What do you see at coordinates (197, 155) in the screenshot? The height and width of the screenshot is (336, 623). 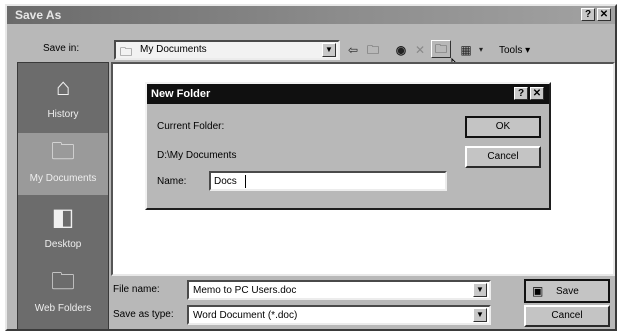 I see `current-folder-path: D:\My Documents` at bounding box center [197, 155].